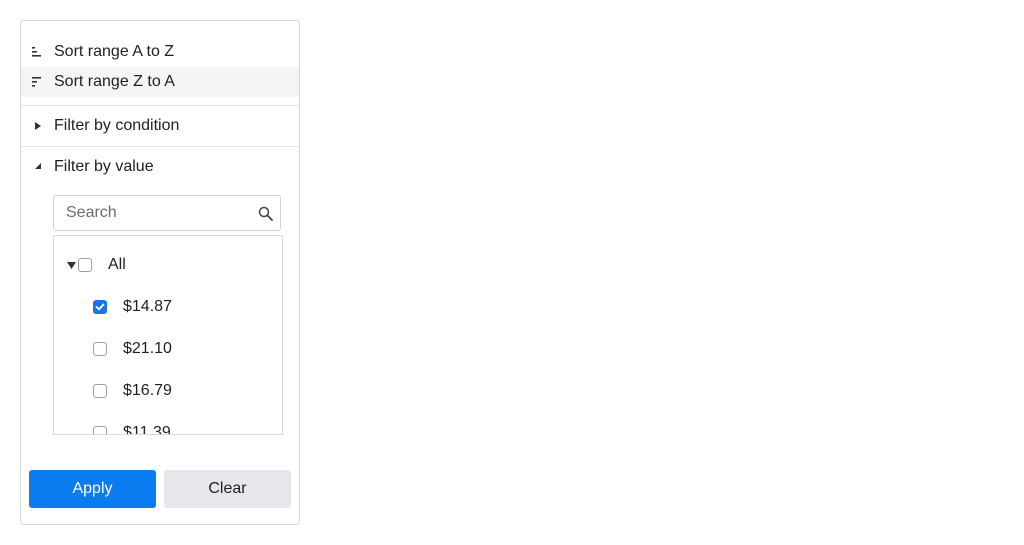  I want to click on value-label: $11.39, so click(147, 429).